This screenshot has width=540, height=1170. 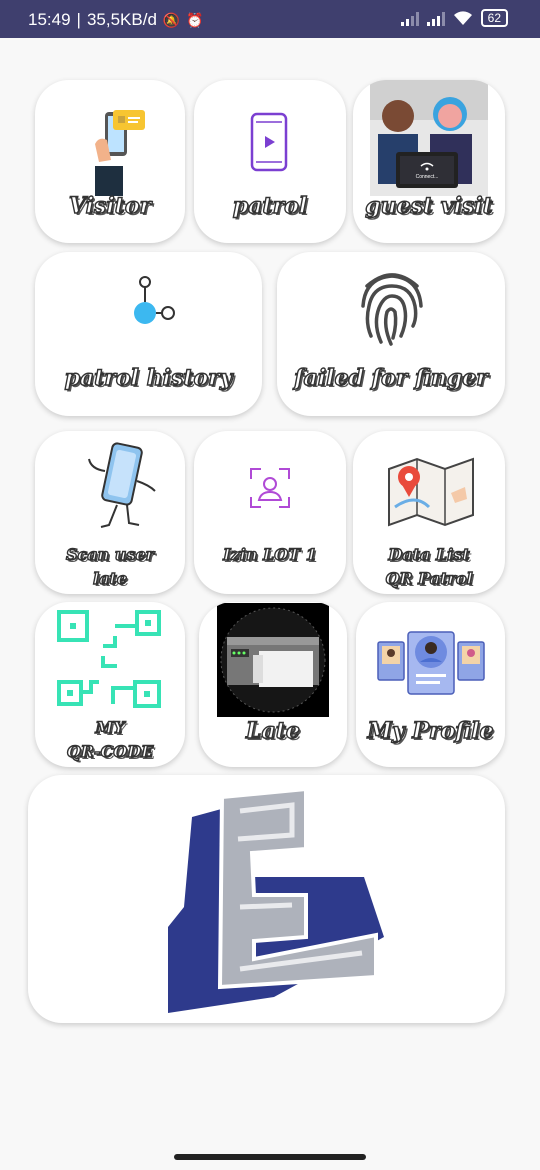 I want to click on status-bar: 15:49 | 35,5KB/d 🔕 ⏰ 62, so click(x=270, y=19).